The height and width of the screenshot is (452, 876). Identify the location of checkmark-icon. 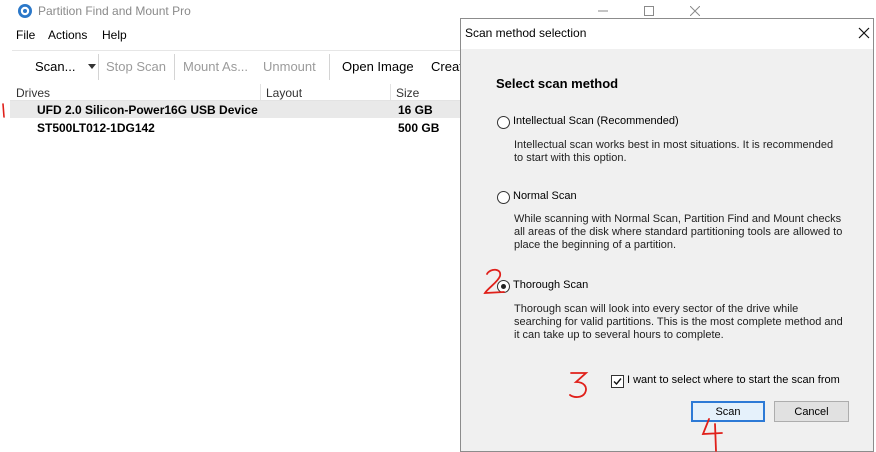
(617, 382).